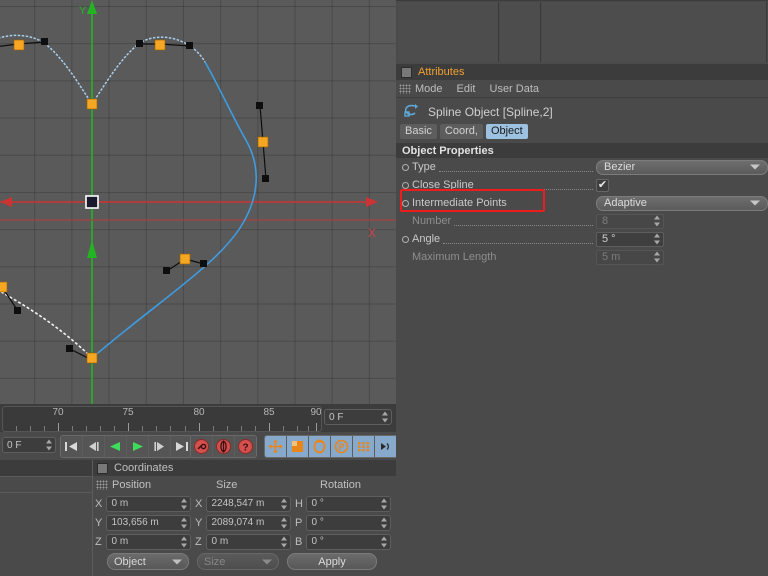 This screenshot has width=768, height=576. Describe the element at coordinates (461, 131) in the screenshot. I see `tab-coord: Coord,` at that location.